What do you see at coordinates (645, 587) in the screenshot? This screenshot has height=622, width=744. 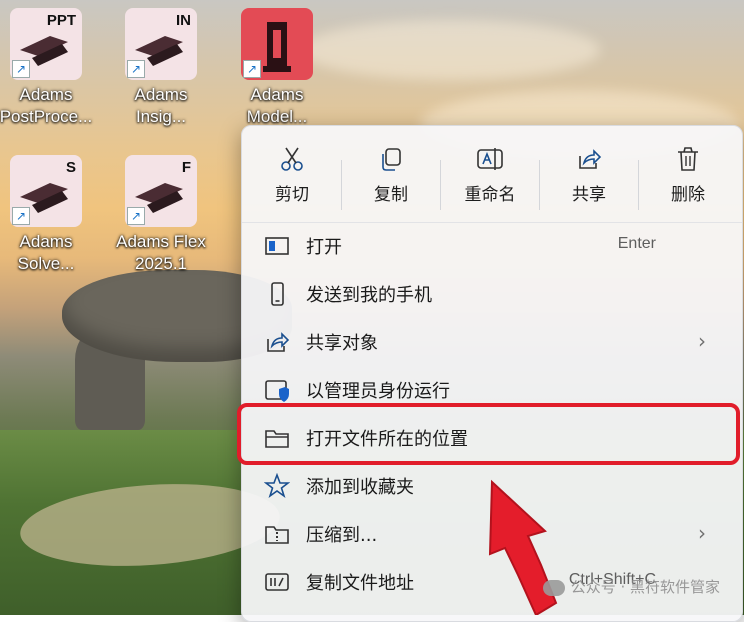 I see `watermark-text: 公众号 · 黑符软件管家` at bounding box center [645, 587].